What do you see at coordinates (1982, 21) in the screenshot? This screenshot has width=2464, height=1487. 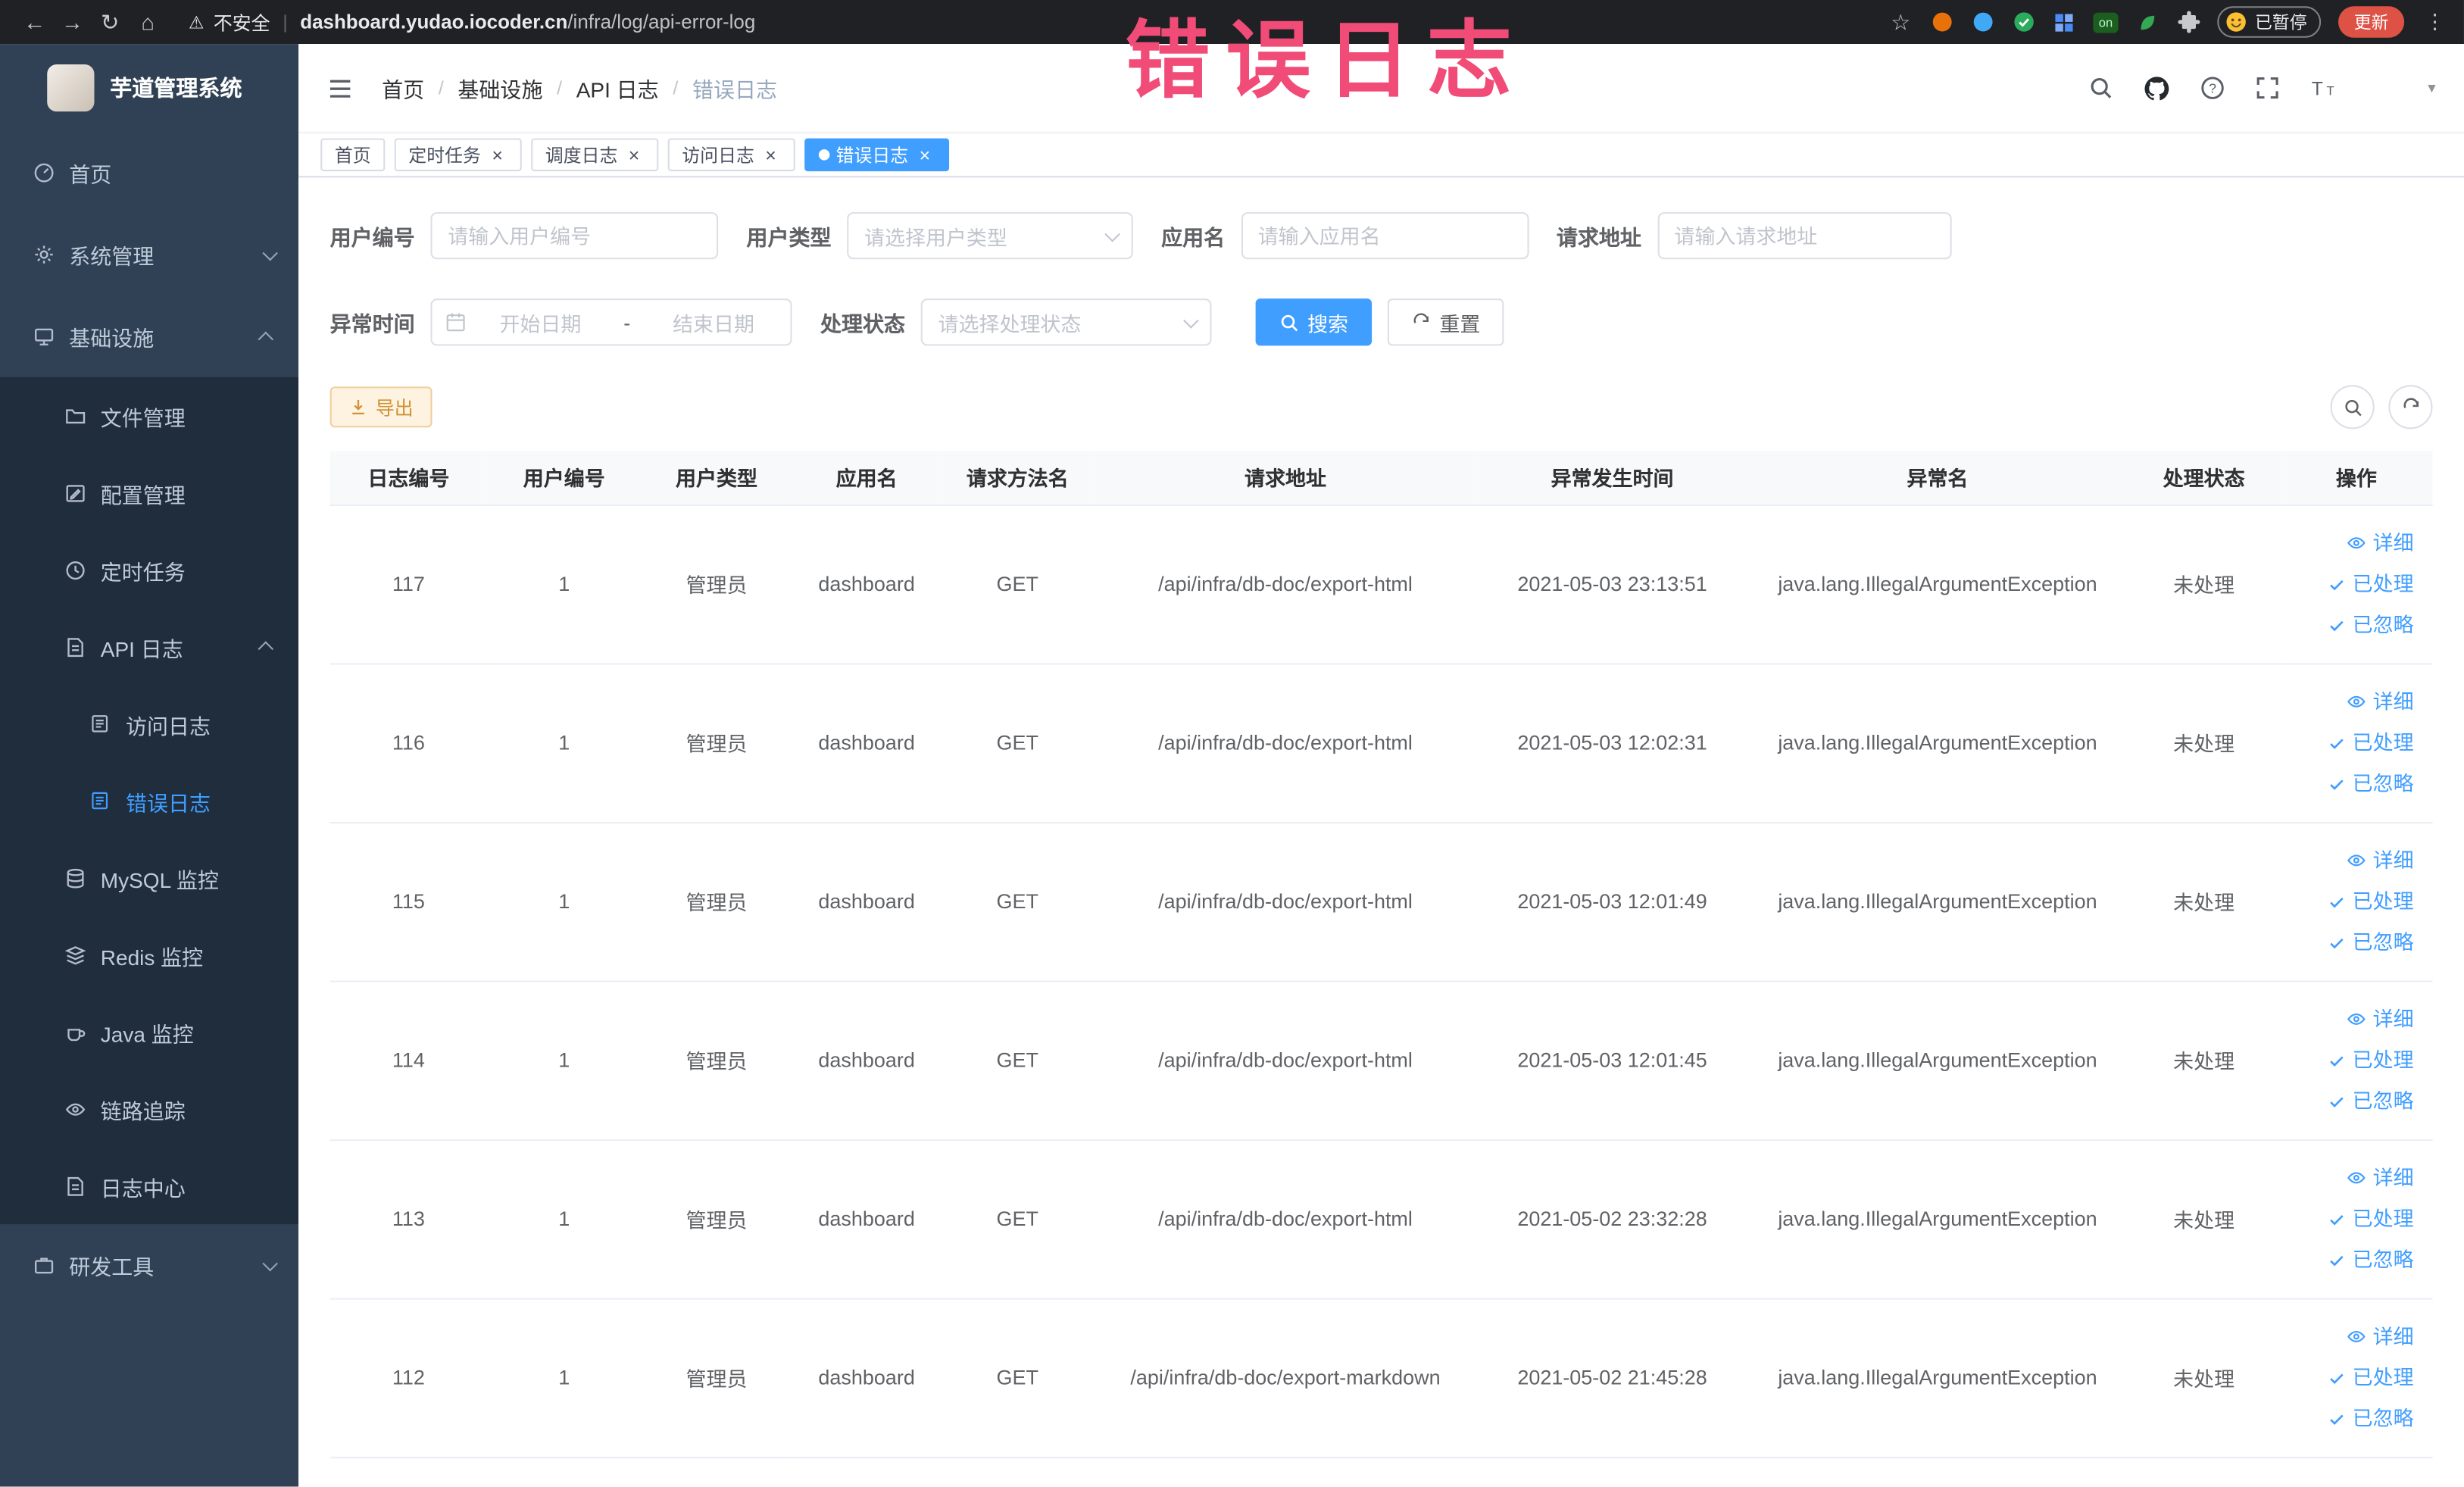 I see `extension-blue-icon` at bounding box center [1982, 21].